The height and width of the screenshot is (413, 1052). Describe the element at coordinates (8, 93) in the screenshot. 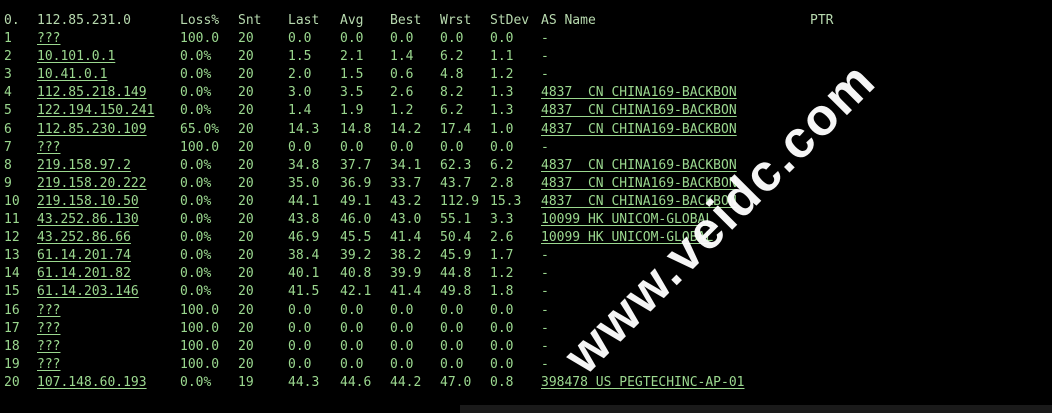

I see `hop-hop: 4` at that location.